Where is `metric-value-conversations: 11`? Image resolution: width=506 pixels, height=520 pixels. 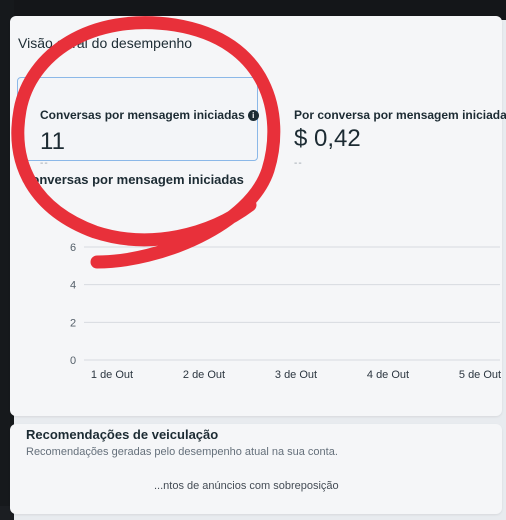
metric-value-conversations: 11 is located at coordinates (52, 141).